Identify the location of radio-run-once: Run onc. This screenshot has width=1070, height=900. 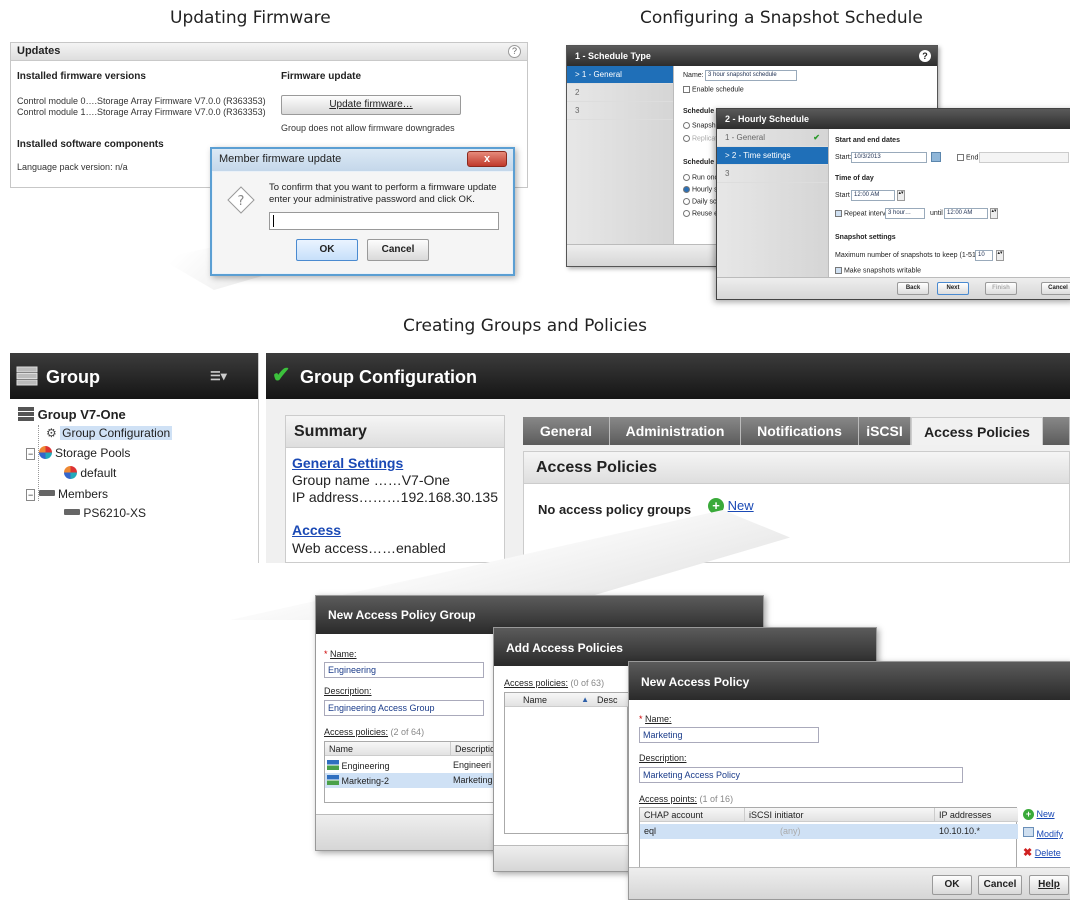
(700, 177).